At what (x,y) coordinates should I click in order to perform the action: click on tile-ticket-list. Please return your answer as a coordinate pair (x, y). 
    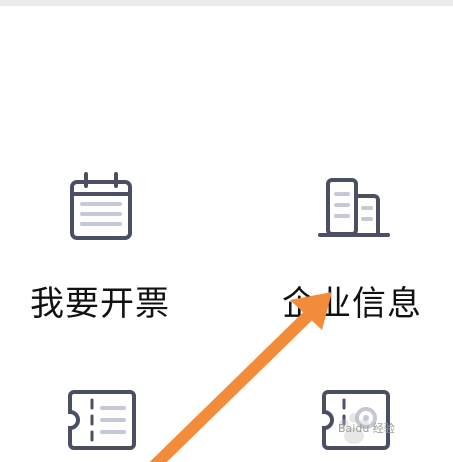
    Looking at the image, I should click on (107, 421).